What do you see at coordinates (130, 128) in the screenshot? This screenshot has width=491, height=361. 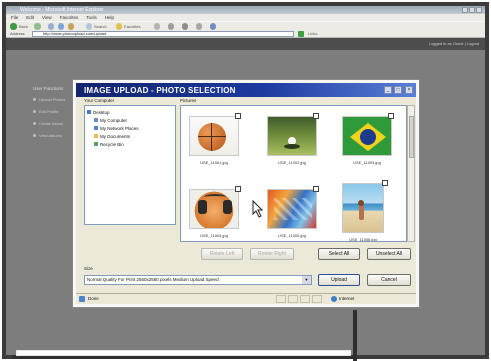 I see `tree-item: My Network Places` at bounding box center [130, 128].